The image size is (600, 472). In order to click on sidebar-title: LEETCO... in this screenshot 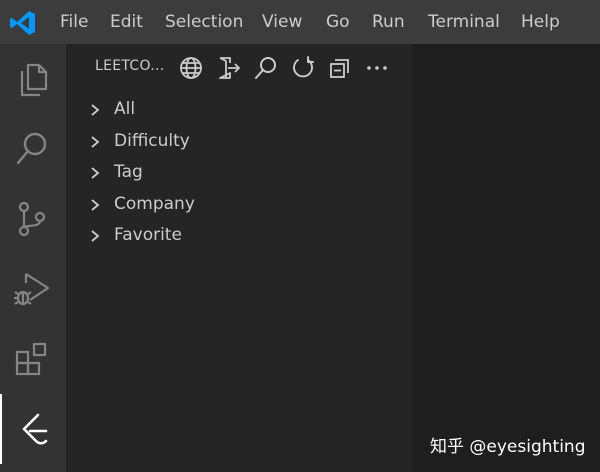, I will do `click(130, 66)`.